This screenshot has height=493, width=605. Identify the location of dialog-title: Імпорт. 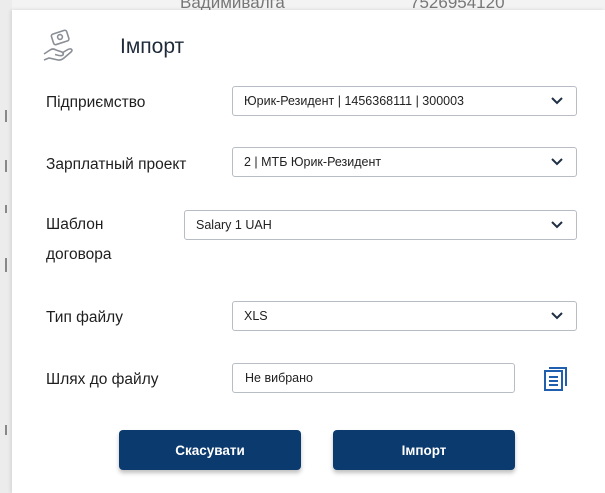
(152, 46).